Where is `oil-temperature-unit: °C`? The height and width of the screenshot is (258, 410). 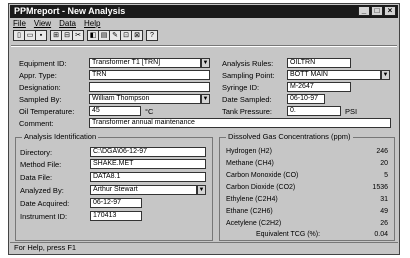 oil-temperature-unit: °C is located at coordinates (149, 111).